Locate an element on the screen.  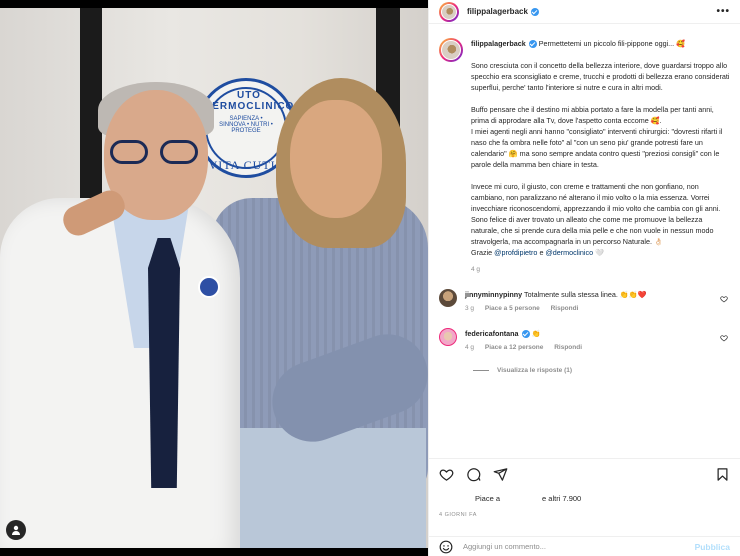
action-bar is located at coordinates (584, 474).